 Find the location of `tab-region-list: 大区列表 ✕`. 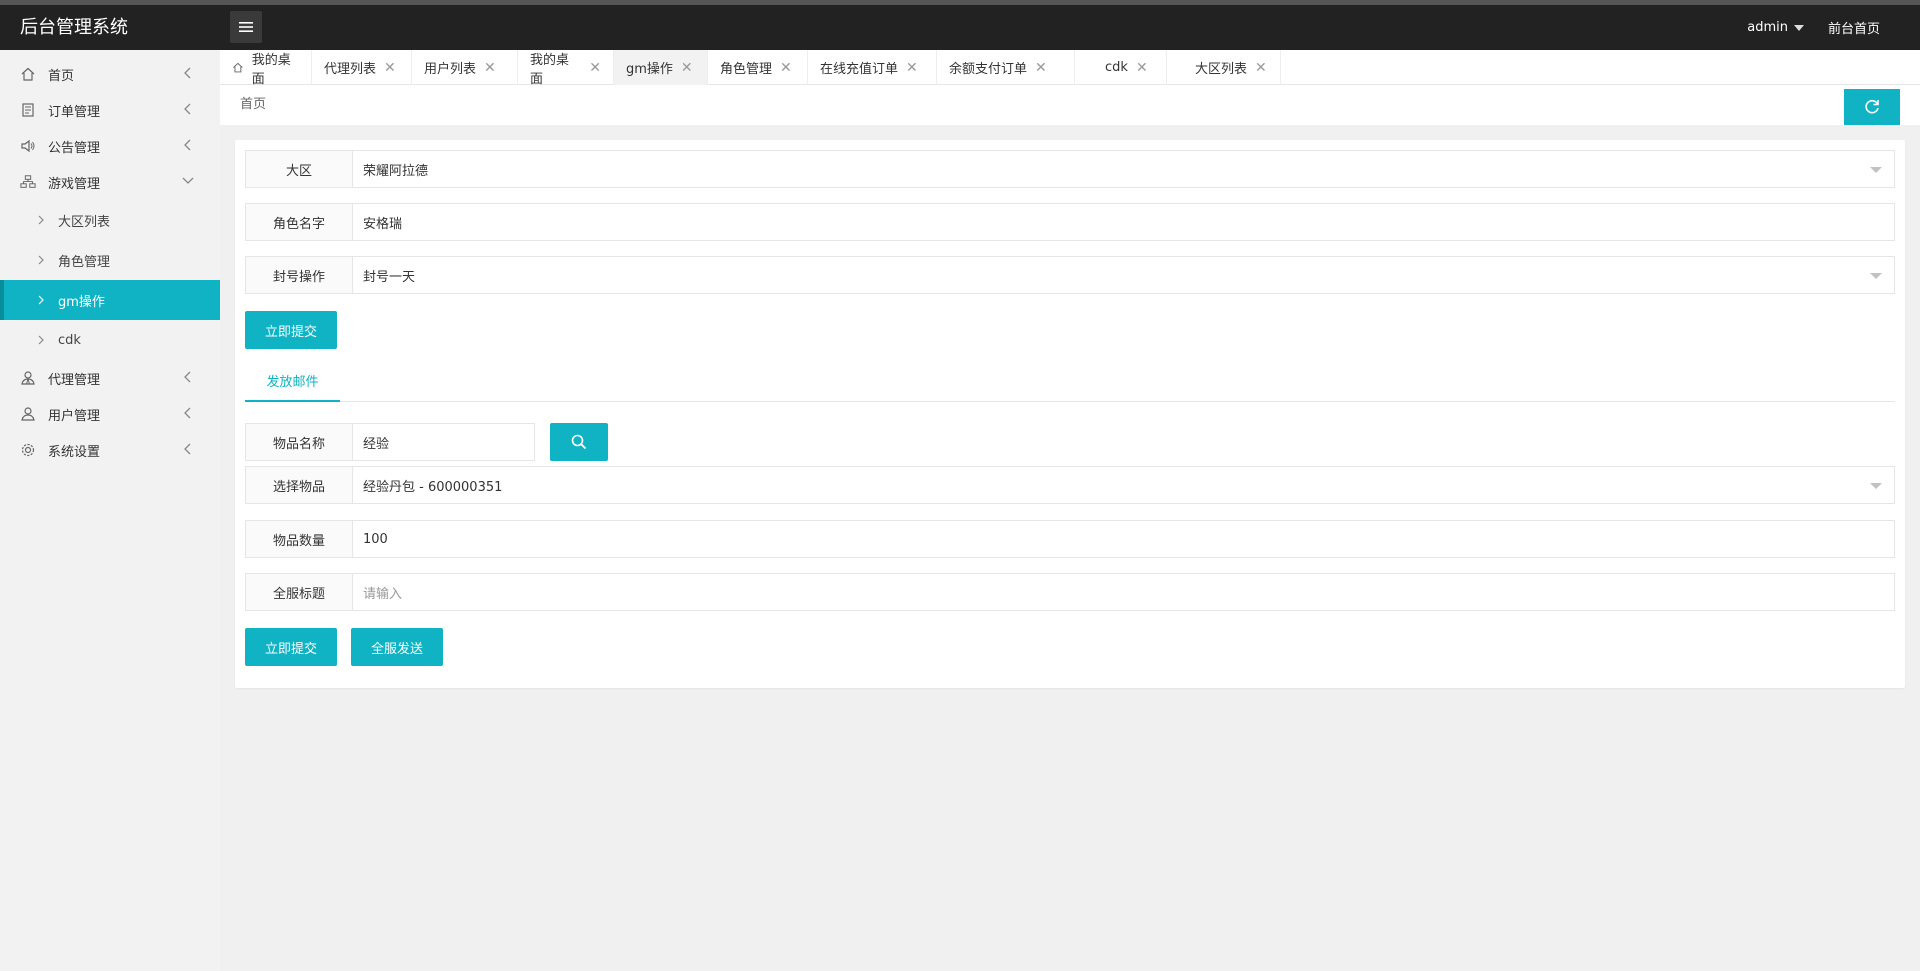

tab-region-list: 大区列表 ✕ is located at coordinates (1224, 67).